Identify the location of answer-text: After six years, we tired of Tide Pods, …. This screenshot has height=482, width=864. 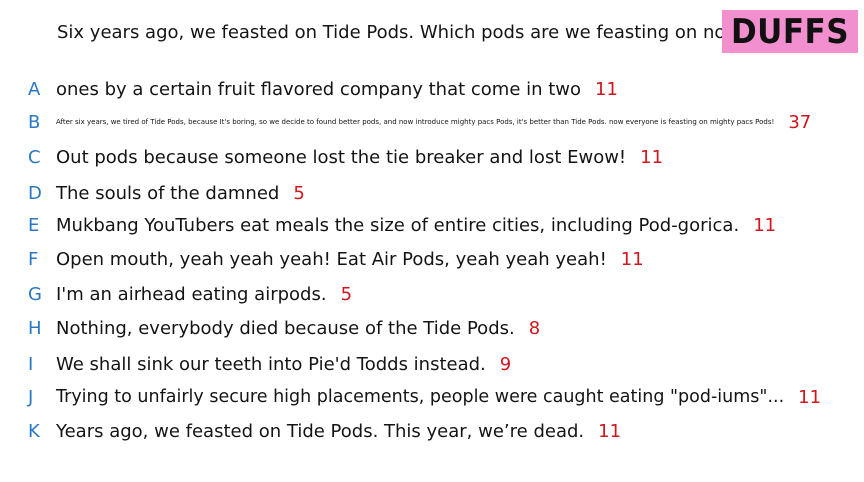
(415, 122).